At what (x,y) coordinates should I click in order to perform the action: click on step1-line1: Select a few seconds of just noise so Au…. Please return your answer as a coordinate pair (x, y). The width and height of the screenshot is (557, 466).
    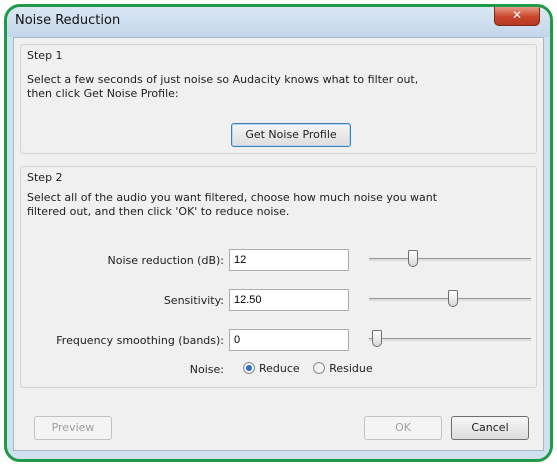
    Looking at the image, I should click on (223, 79).